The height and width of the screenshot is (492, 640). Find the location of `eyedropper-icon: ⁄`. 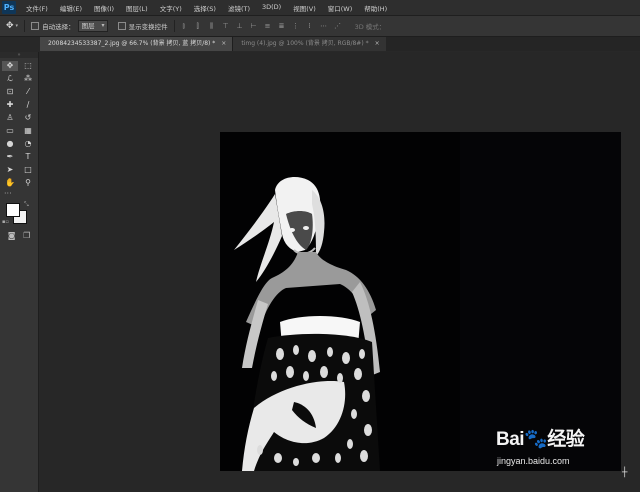

eyedropper-icon: ⁄ is located at coordinates (28, 92).